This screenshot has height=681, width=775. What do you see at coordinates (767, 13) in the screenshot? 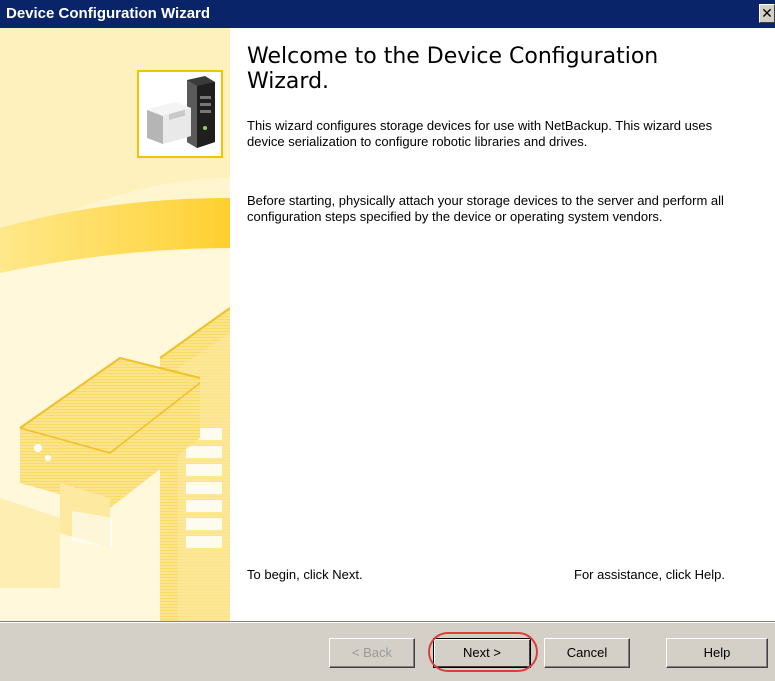
I see `close-icon: ✕` at bounding box center [767, 13].